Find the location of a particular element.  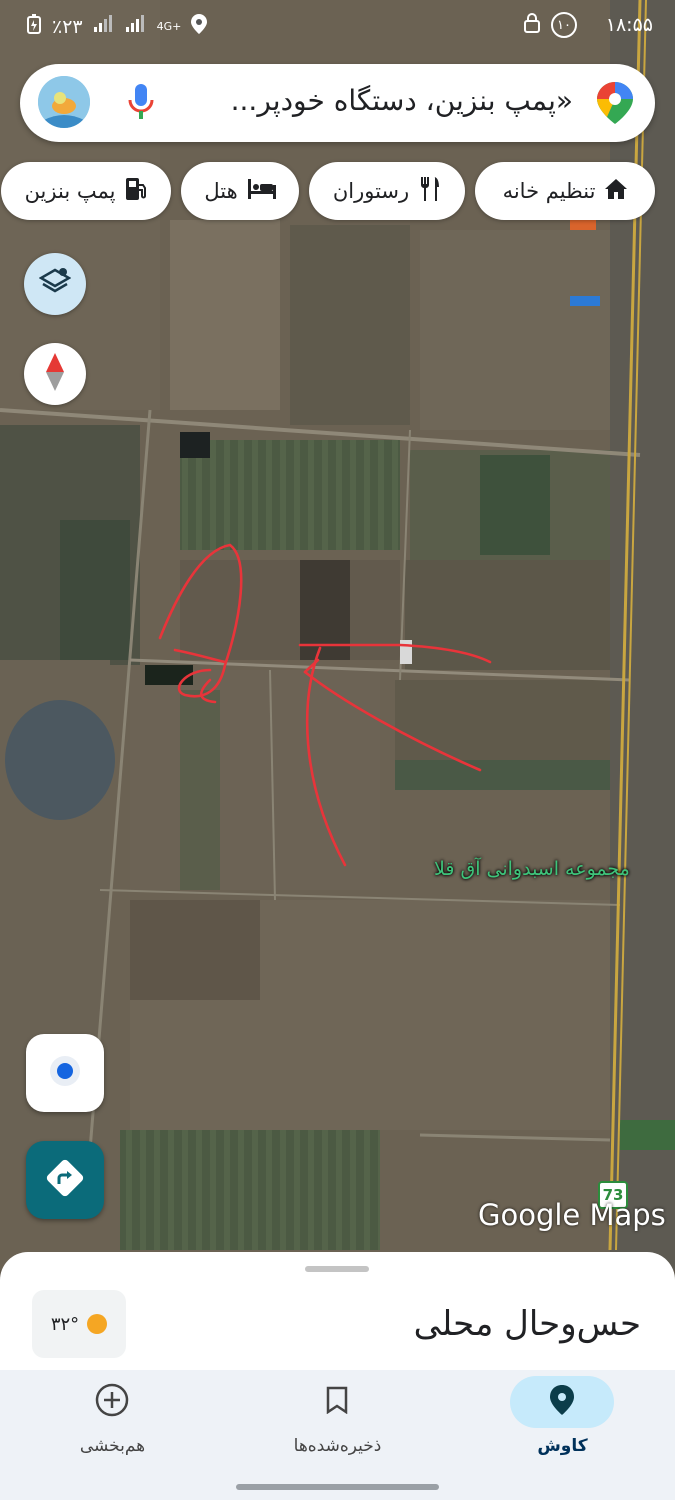

chip-restaurant: رستوران is located at coordinates (387, 191).